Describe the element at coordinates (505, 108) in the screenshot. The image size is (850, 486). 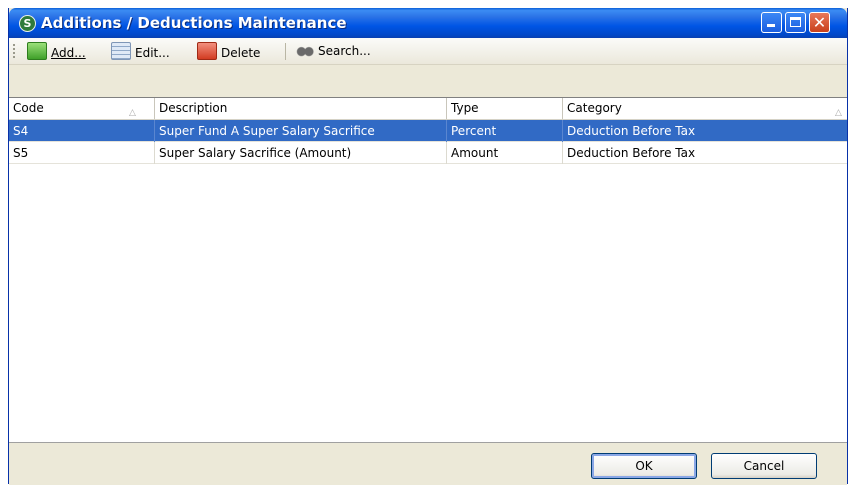
I see `column-header-type: Type` at that location.